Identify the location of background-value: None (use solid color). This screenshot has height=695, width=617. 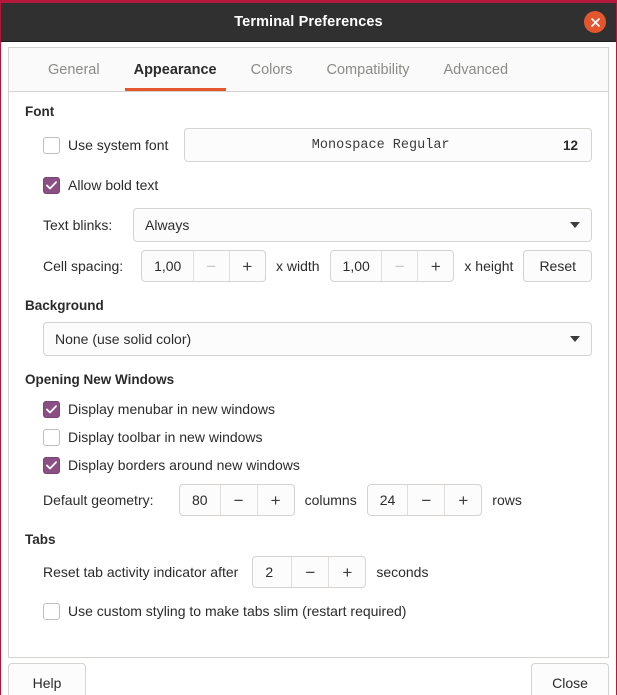
(123, 339).